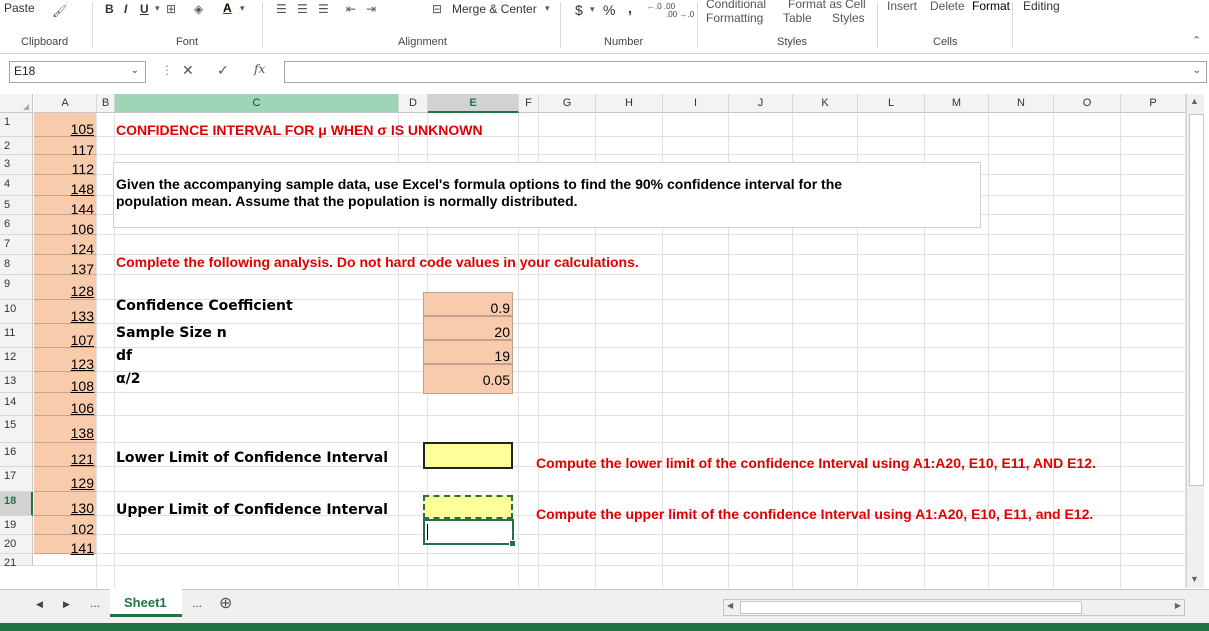 This screenshot has width=1209, height=631. What do you see at coordinates (629, 103) in the screenshot?
I see `column-header-h: H` at bounding box center [629, 103].